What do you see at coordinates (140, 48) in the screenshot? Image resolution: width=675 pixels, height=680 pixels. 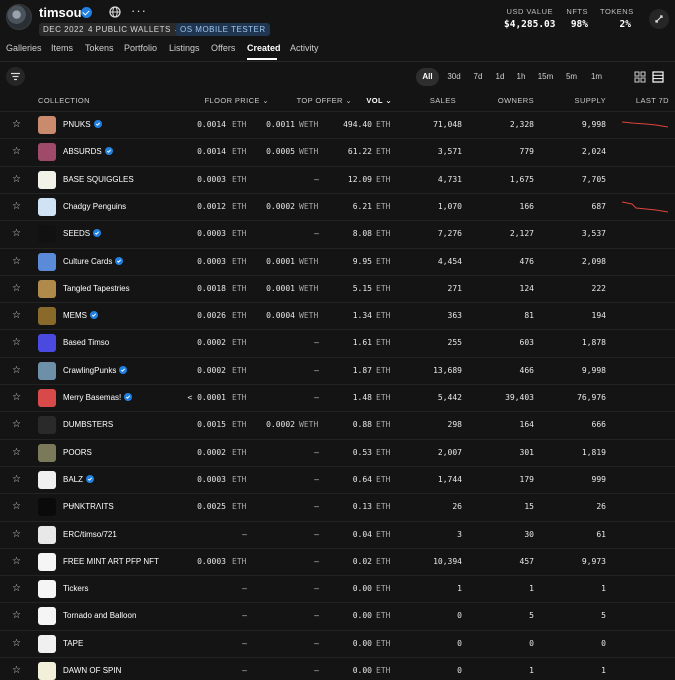 I see `tab-portfolio: Portfolio` at bounding box center [140, 48].